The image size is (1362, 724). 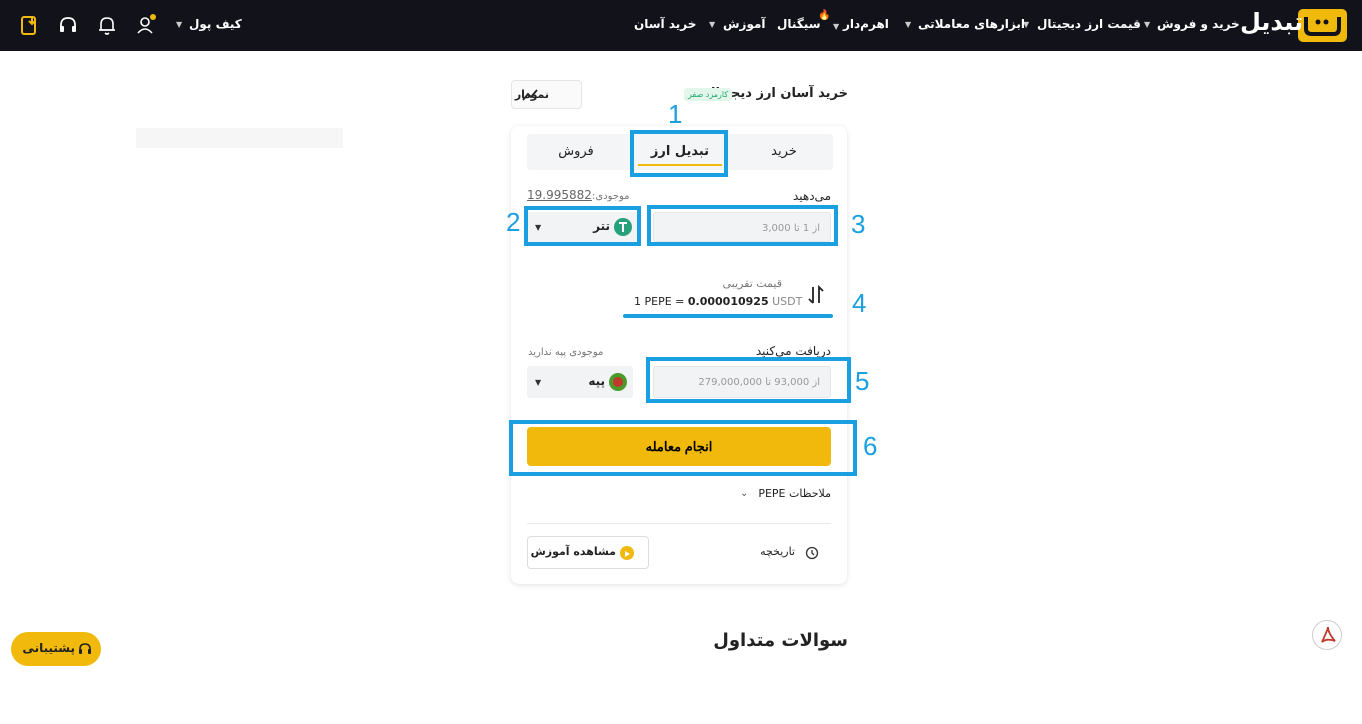 What do you see at coordinates (546, 94) in the screenshot?
I see `chart-button: نمودار` at bounding box center [546, 94].